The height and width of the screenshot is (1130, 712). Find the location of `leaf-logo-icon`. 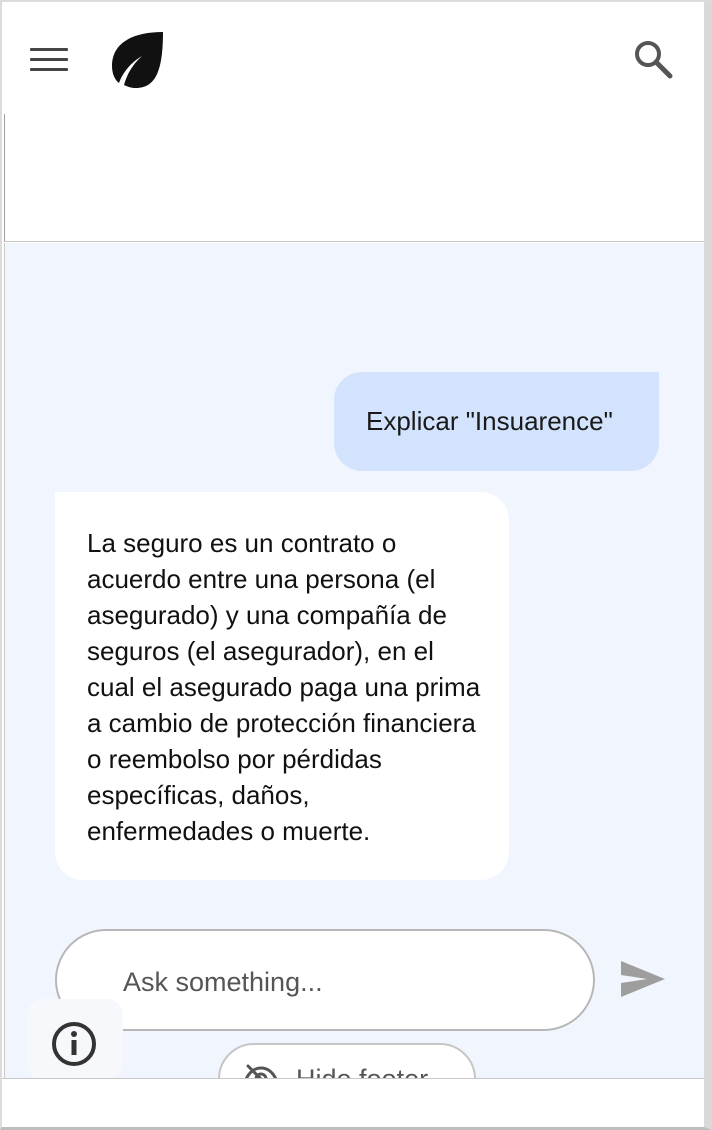

leaf-logo-icon is located at coordinates (136, 60).